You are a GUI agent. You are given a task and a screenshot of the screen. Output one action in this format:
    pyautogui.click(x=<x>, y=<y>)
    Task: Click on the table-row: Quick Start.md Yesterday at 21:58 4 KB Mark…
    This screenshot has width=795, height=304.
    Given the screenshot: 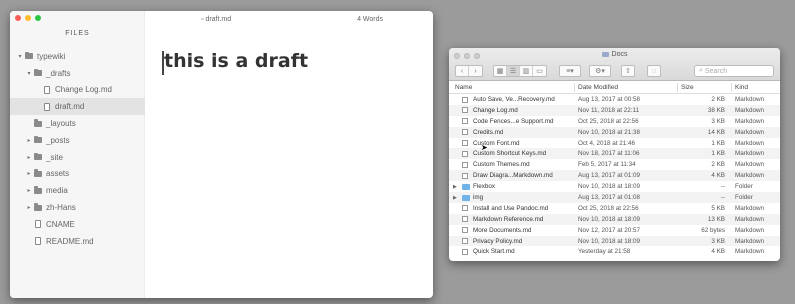 What is the action you would take?
    pyautogui.click(x=614, y=251)
    